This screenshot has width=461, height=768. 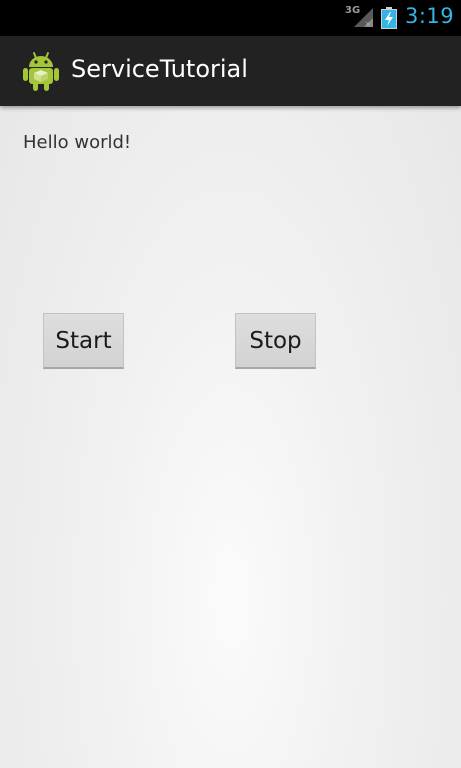 What do you see at coordinates (275, 341) in the screenshot?
I see `stop-button: Stop` at bounding box center [275, 341].